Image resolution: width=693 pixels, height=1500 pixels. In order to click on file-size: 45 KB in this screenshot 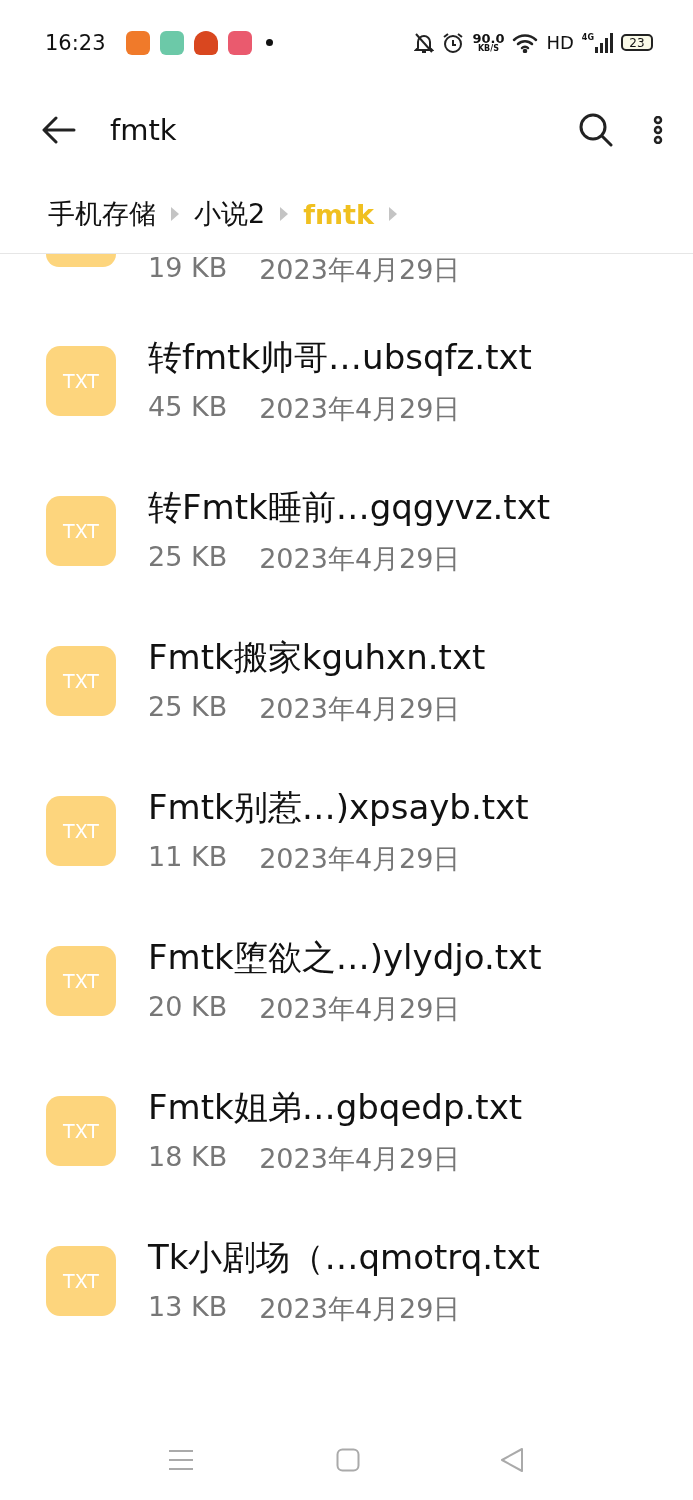, I will do `click(188, 407)`.